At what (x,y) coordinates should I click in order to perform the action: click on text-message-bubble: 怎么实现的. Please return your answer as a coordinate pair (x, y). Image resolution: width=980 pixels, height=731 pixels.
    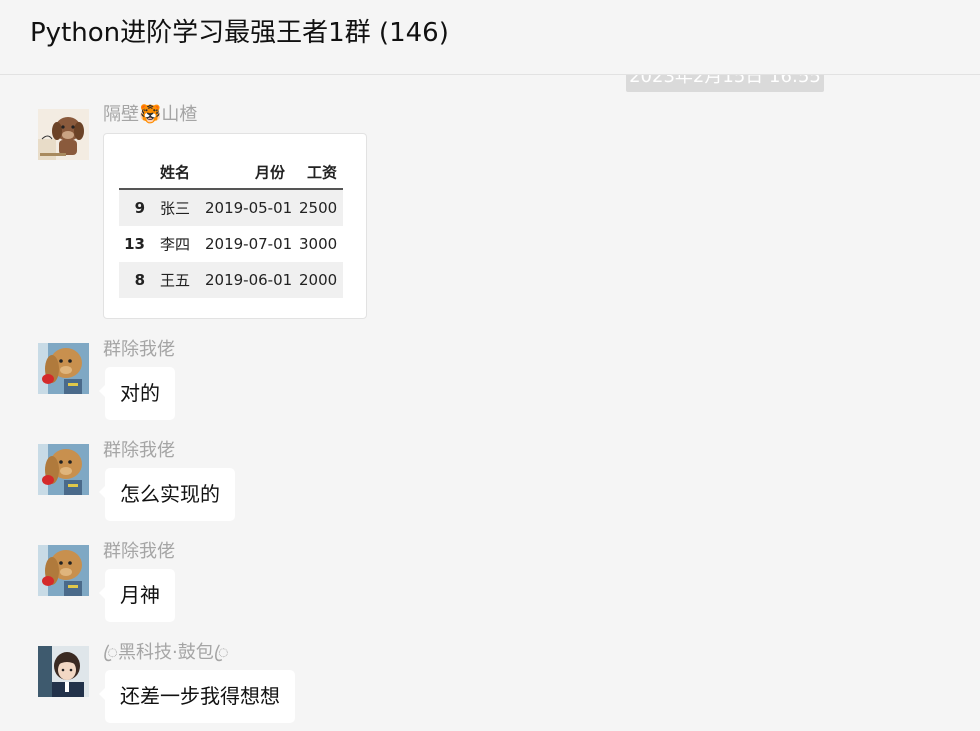
    Looking at the image, I should click on (167, 494).